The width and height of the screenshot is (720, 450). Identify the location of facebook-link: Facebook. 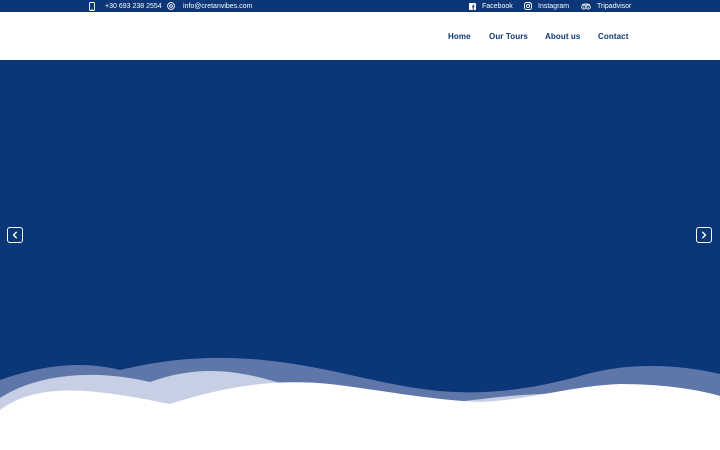
(491, 6).